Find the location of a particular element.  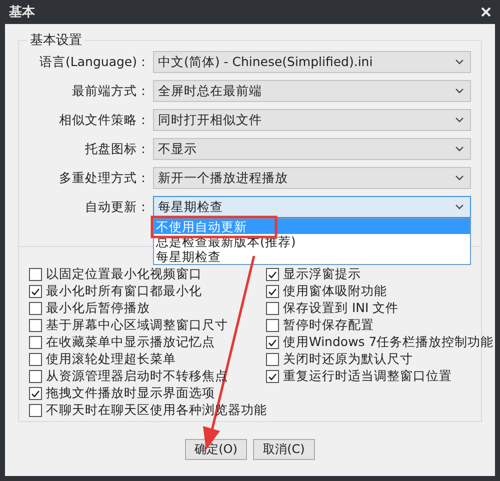

checkbox-label: 以固定位置最小化视频窗口 is located at coordinates (124, 274).